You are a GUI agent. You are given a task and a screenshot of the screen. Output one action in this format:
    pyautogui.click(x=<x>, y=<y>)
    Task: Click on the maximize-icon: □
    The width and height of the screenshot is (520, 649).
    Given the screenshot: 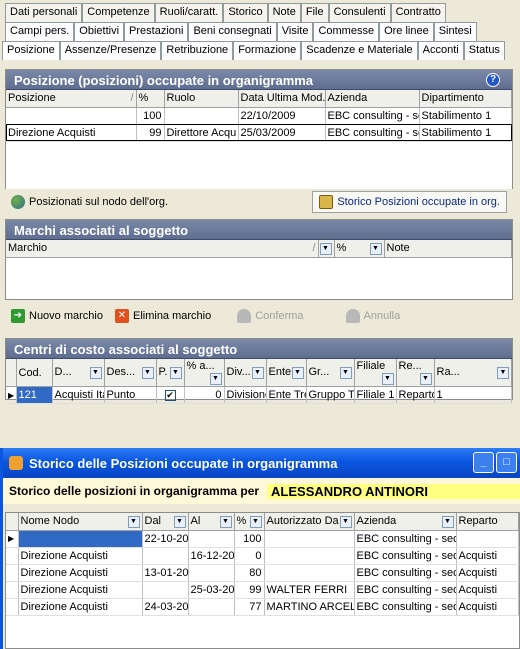 What is the action you would take?
    pyautogui.click(x=506, y=462)
    